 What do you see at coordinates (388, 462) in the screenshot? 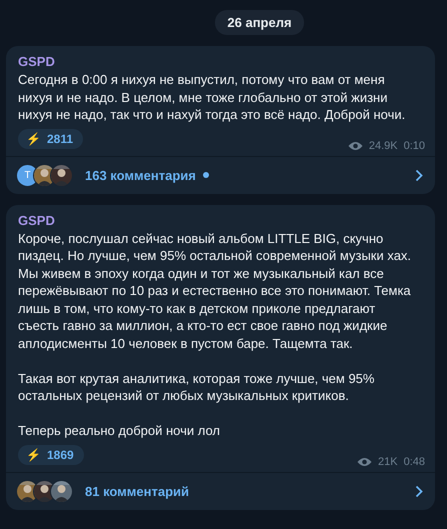
I see `view-count: 21K` at bounding box center [388, 462].